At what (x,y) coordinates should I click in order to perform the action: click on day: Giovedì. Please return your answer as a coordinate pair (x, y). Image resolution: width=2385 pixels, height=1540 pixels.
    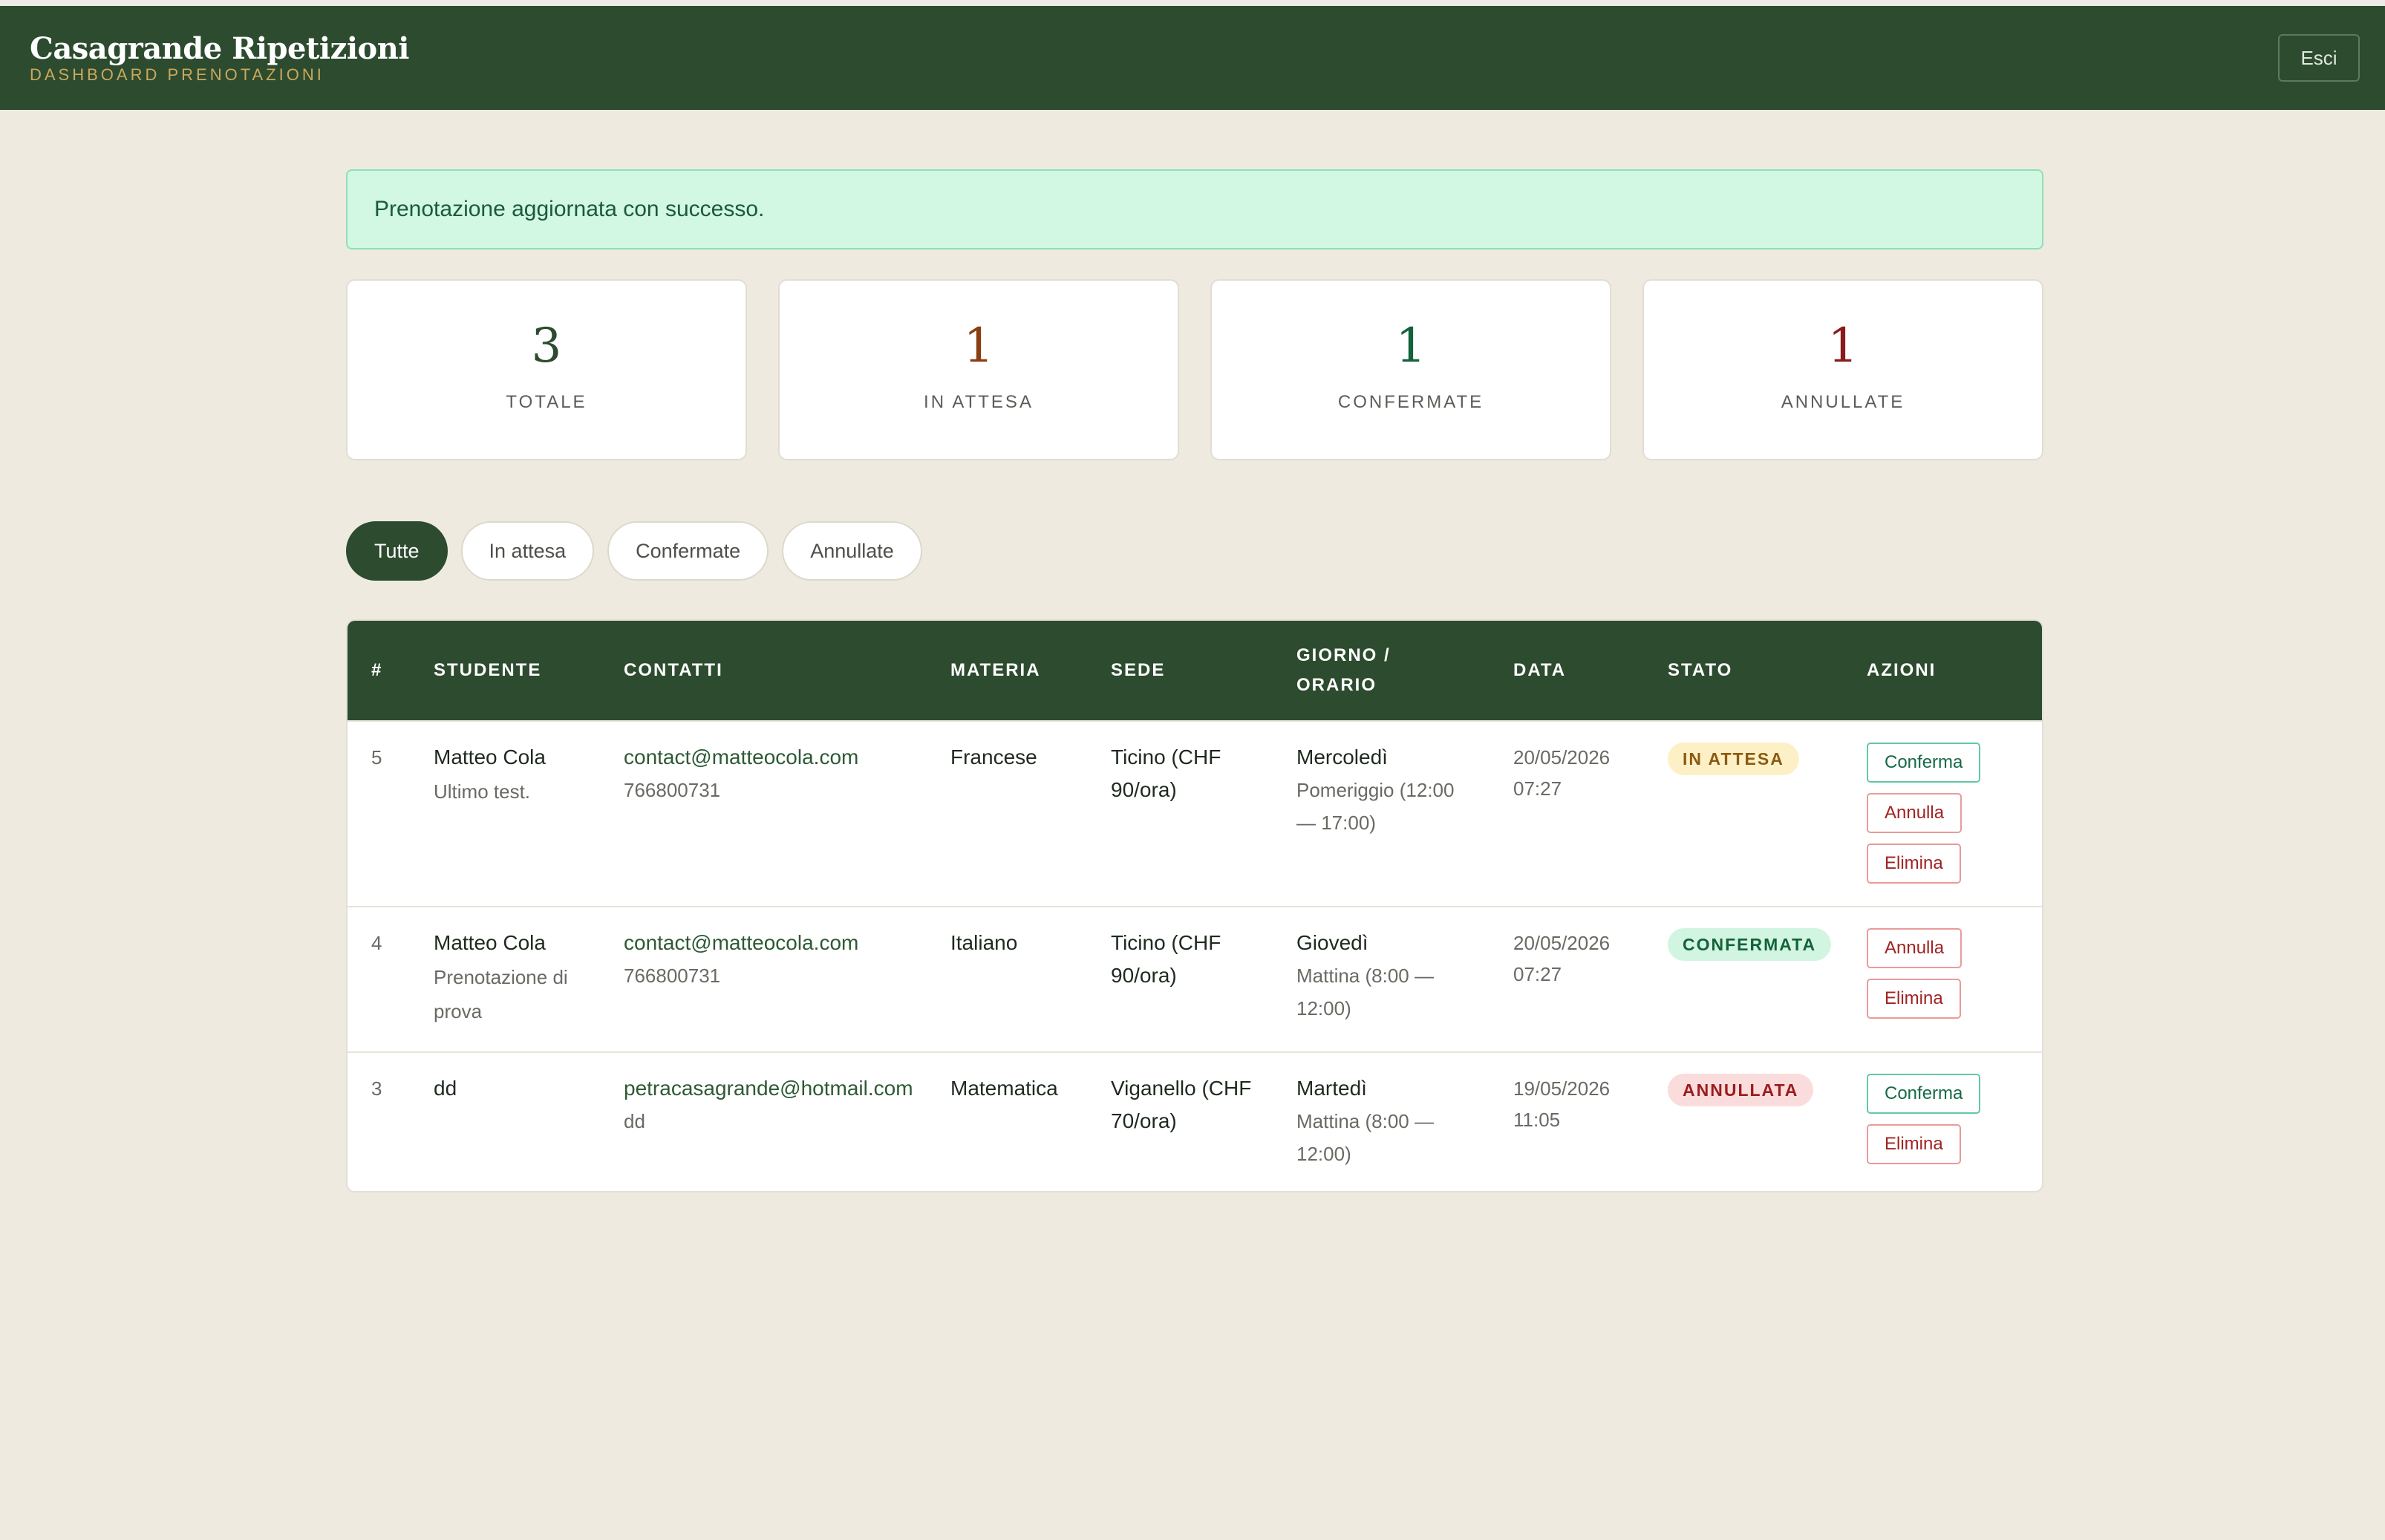
    Looking at the image, I should click on (1332, 942).